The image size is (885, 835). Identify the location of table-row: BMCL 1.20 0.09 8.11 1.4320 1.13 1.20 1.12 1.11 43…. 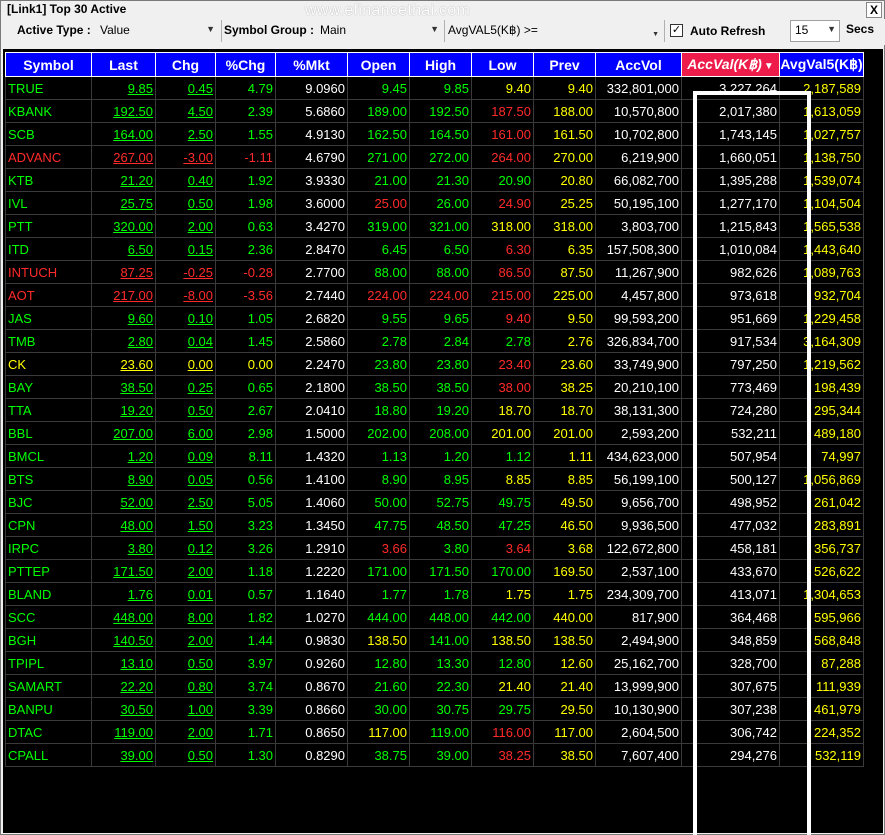
(434, 456).